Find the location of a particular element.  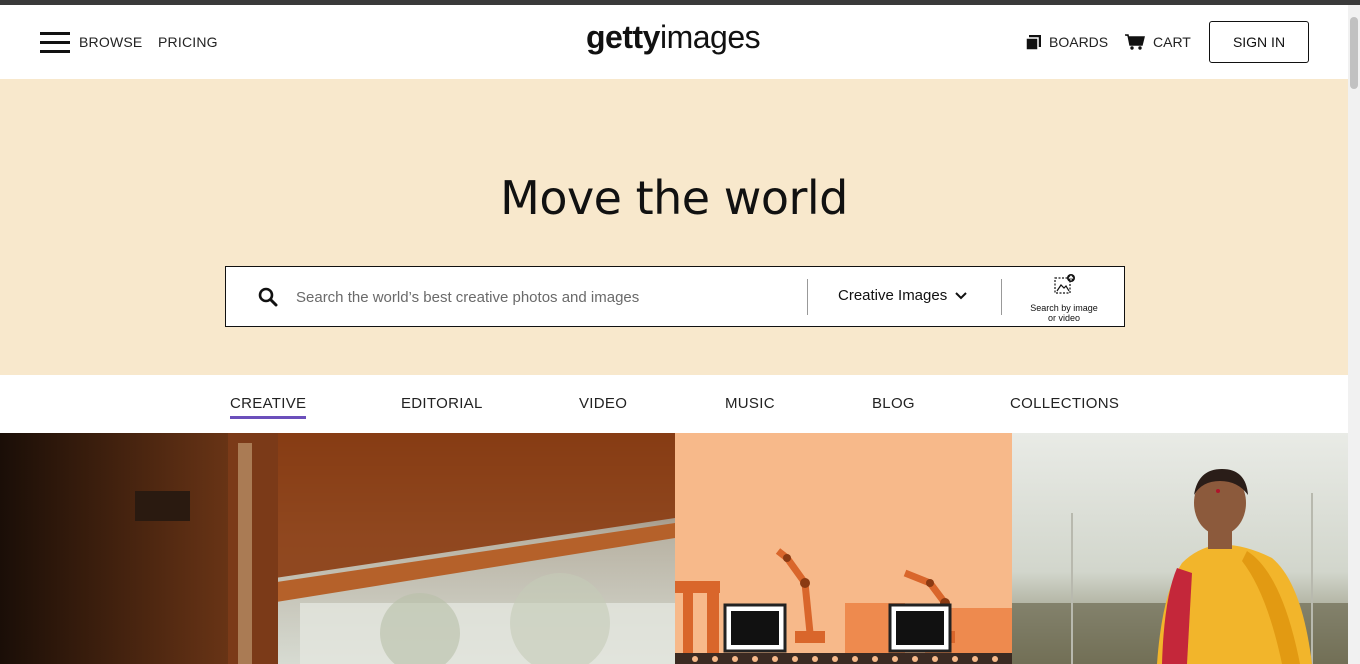

image-search-label-2: or video is located at coordinates (1064, 318).